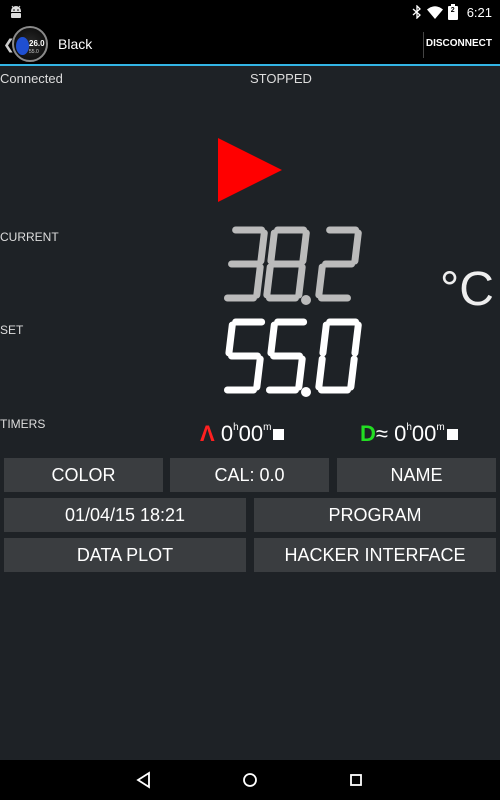 The width and height of the screenshot is (500, 800). Describe the element at coordinates (381, 433) in the screenshot. I see `down-timer-approx: ≈` at that location.